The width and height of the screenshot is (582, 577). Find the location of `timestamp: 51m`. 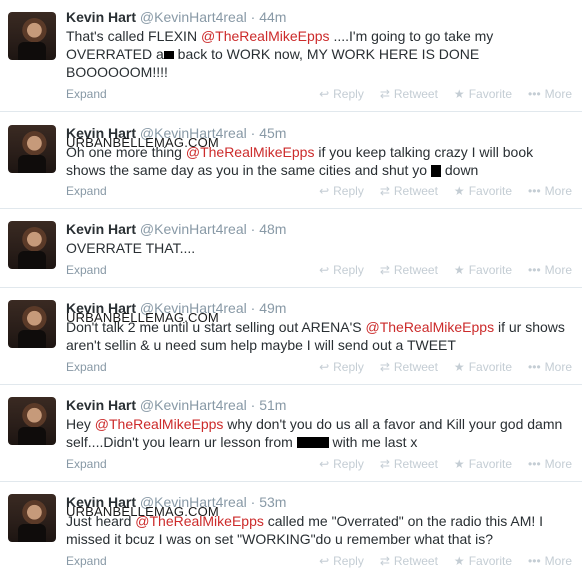

timestamp: 51m is located at coordinates (272, 405).